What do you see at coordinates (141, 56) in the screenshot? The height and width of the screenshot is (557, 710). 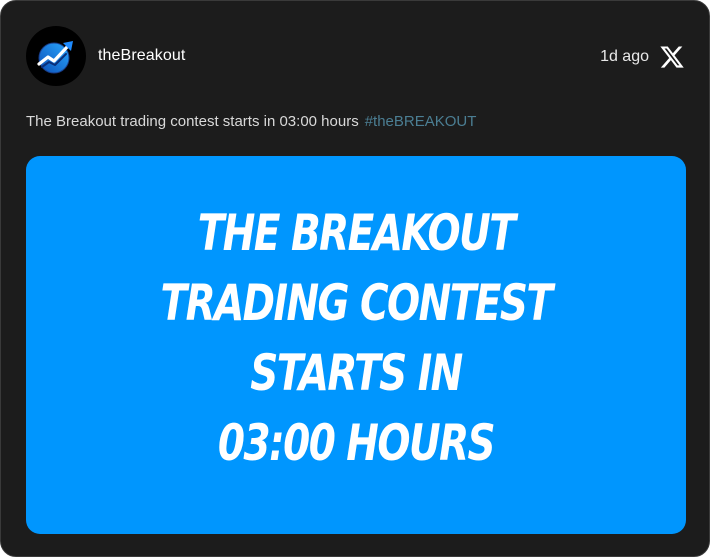 I see `author-name: theBreakout` at bounding box center [141, 56].